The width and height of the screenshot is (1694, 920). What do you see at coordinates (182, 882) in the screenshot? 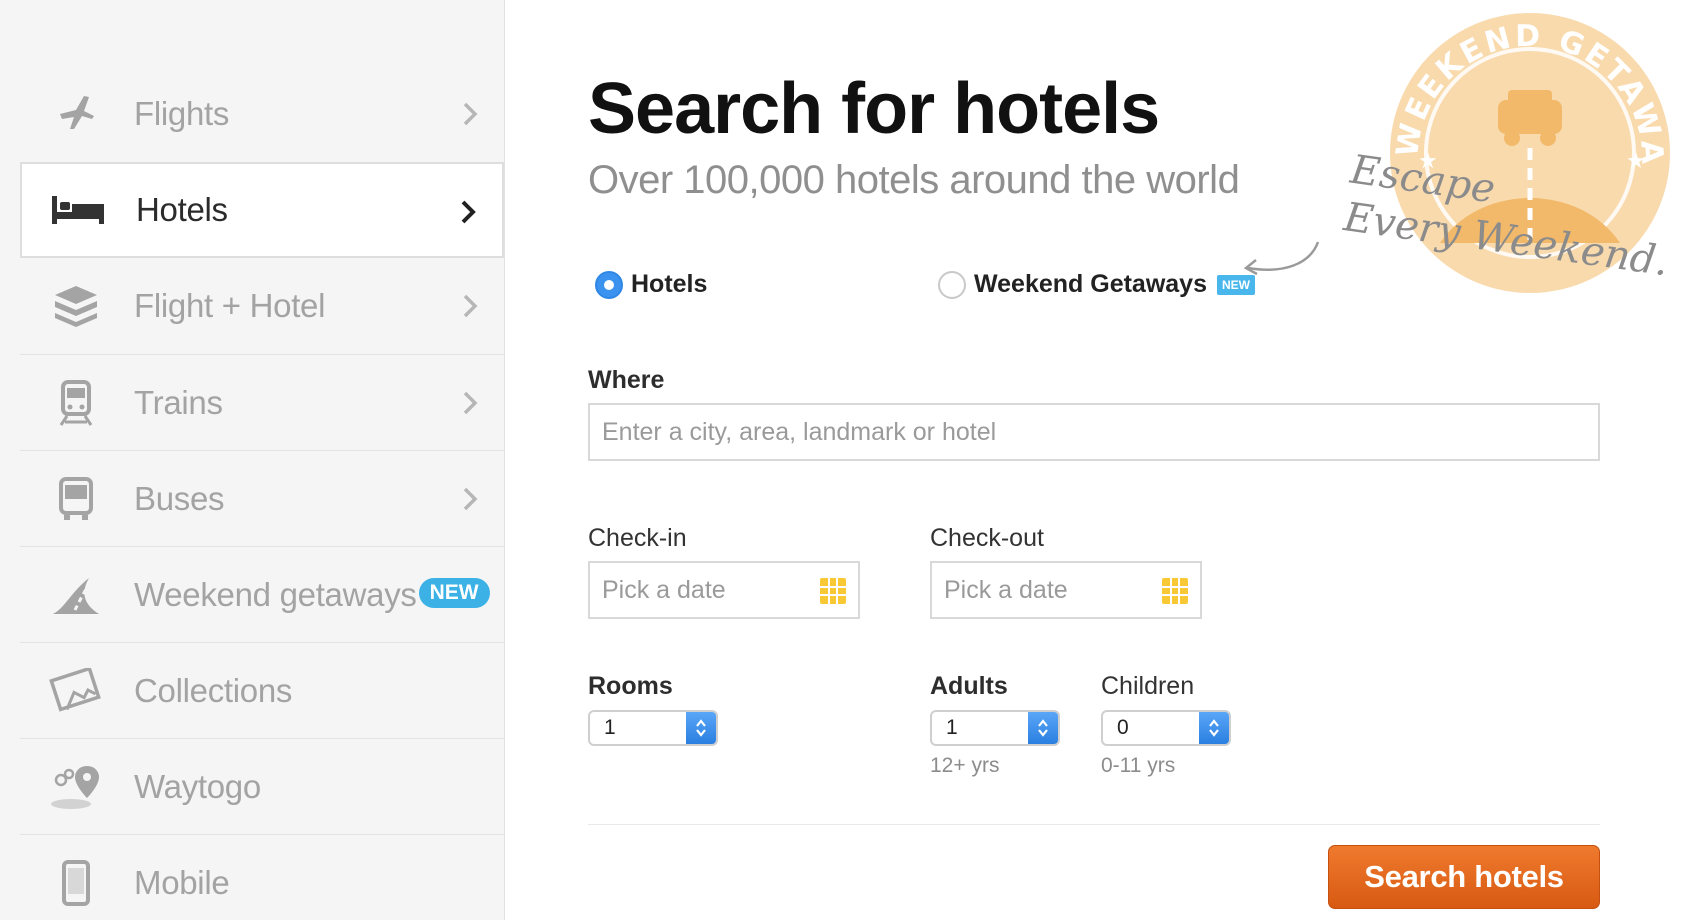
I see `sidebar-item-label: Mobile` at bounding box center [182, 882].